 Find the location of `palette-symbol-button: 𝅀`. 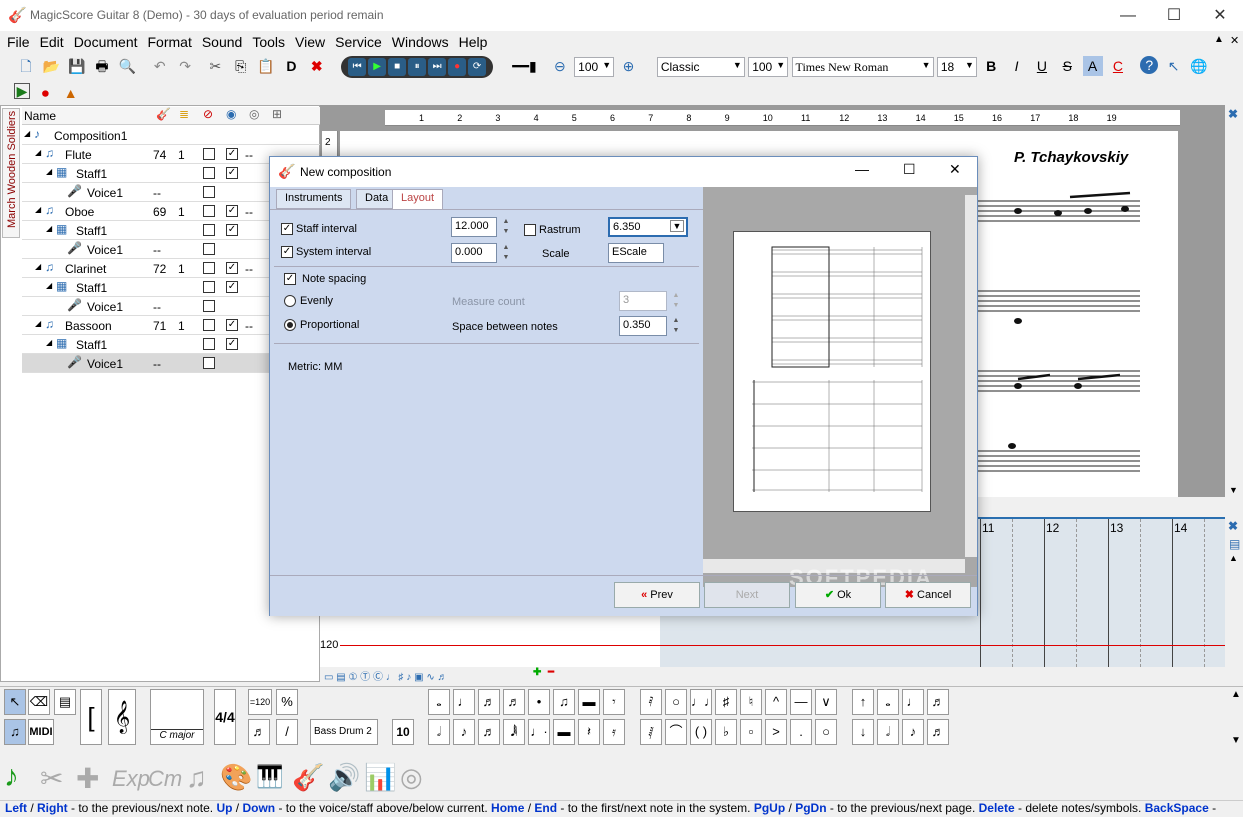

palette-symbol-button: 𝅀 is located at coordinates (651, 702).